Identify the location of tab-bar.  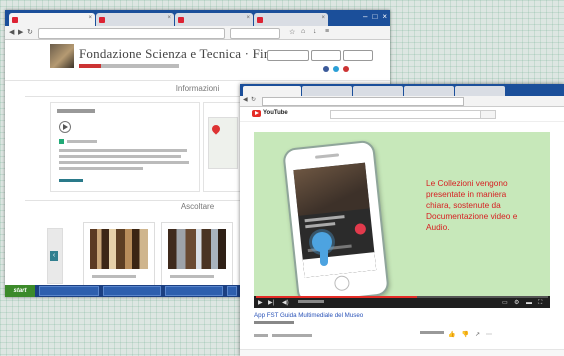
(402, 90).